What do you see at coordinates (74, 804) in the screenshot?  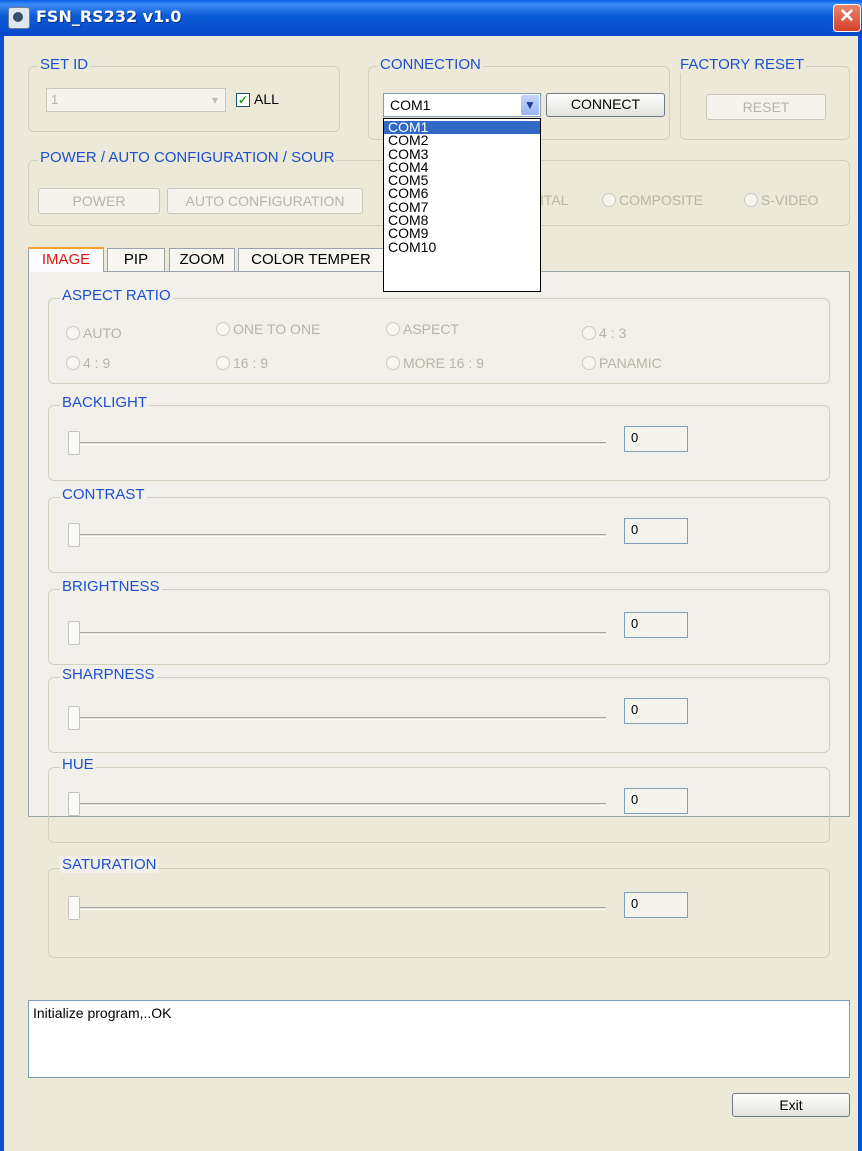 I see `hue-slider-thumb` at bounding box center [74, 804].